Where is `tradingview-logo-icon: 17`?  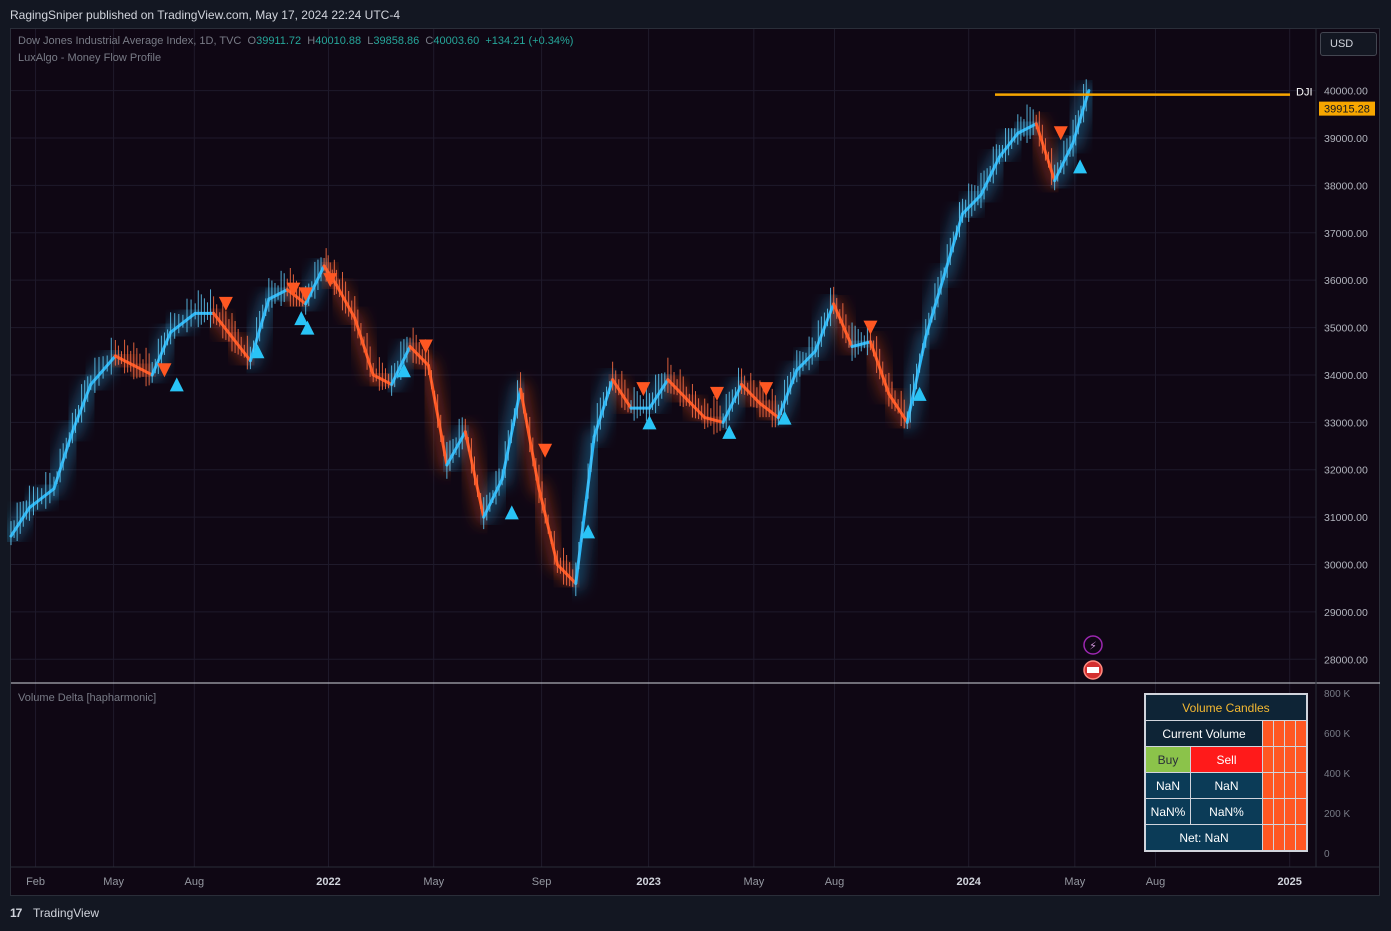
tradingview-logo-icon: 17 is located at coordinates (16, 913).